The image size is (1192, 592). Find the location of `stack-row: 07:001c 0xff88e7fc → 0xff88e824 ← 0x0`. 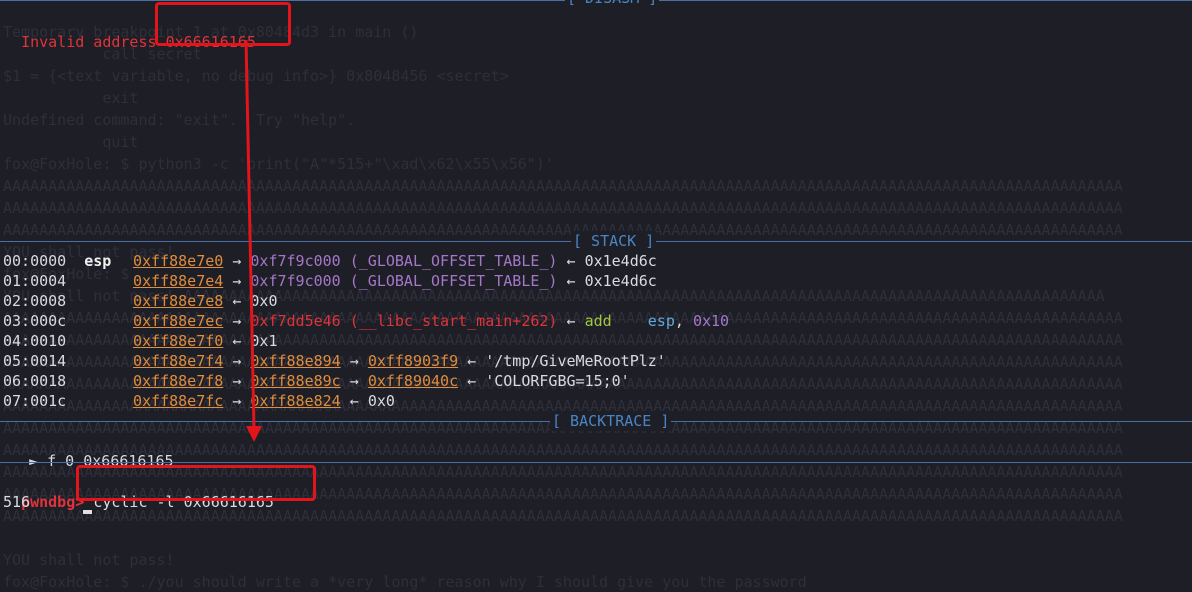

stack-row: 07:001c 0xff88e7fc → 0xff88e824 ← 0x0 is located at coordinates (199, 401).